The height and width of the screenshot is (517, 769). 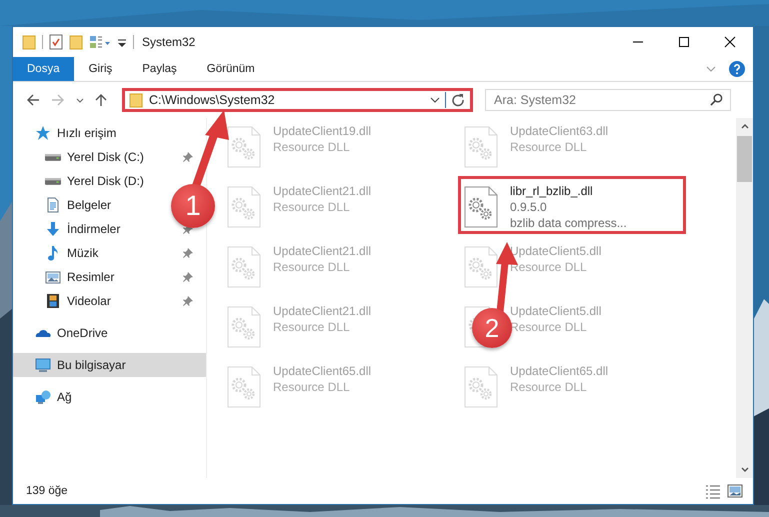 What do you see at coordinates (58, 253) in the screenshot?
I see `sidebar-item: Müzik` at bounding box center [58, 253].